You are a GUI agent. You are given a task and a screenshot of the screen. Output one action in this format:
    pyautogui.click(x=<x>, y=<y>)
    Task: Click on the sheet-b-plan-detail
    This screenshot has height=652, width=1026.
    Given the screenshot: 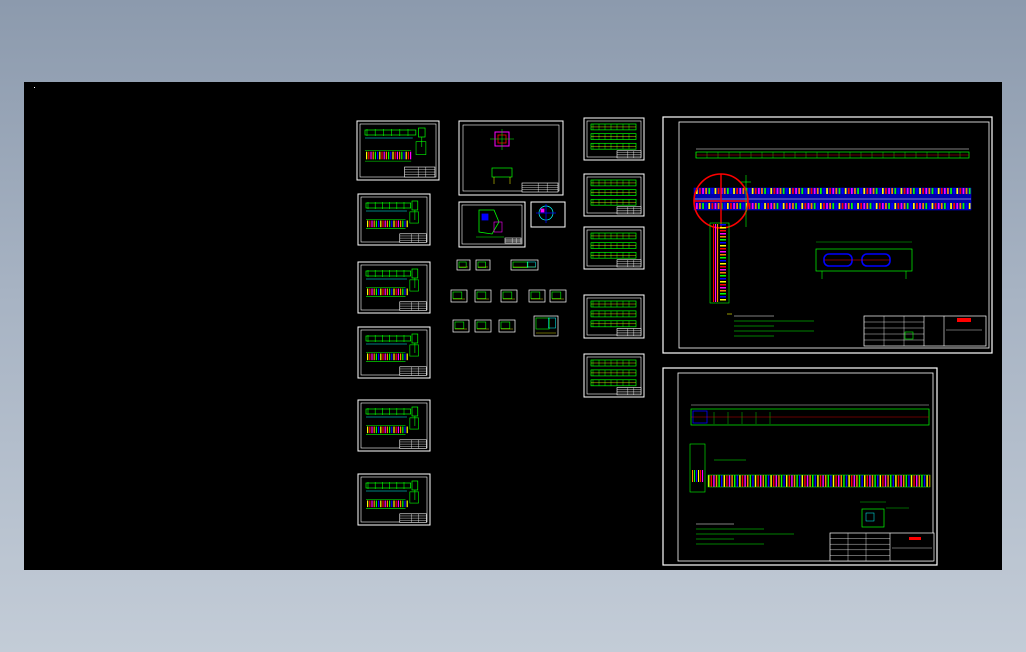 What is the action you would take?
    pyautogui.click(x=548, y=214)
    